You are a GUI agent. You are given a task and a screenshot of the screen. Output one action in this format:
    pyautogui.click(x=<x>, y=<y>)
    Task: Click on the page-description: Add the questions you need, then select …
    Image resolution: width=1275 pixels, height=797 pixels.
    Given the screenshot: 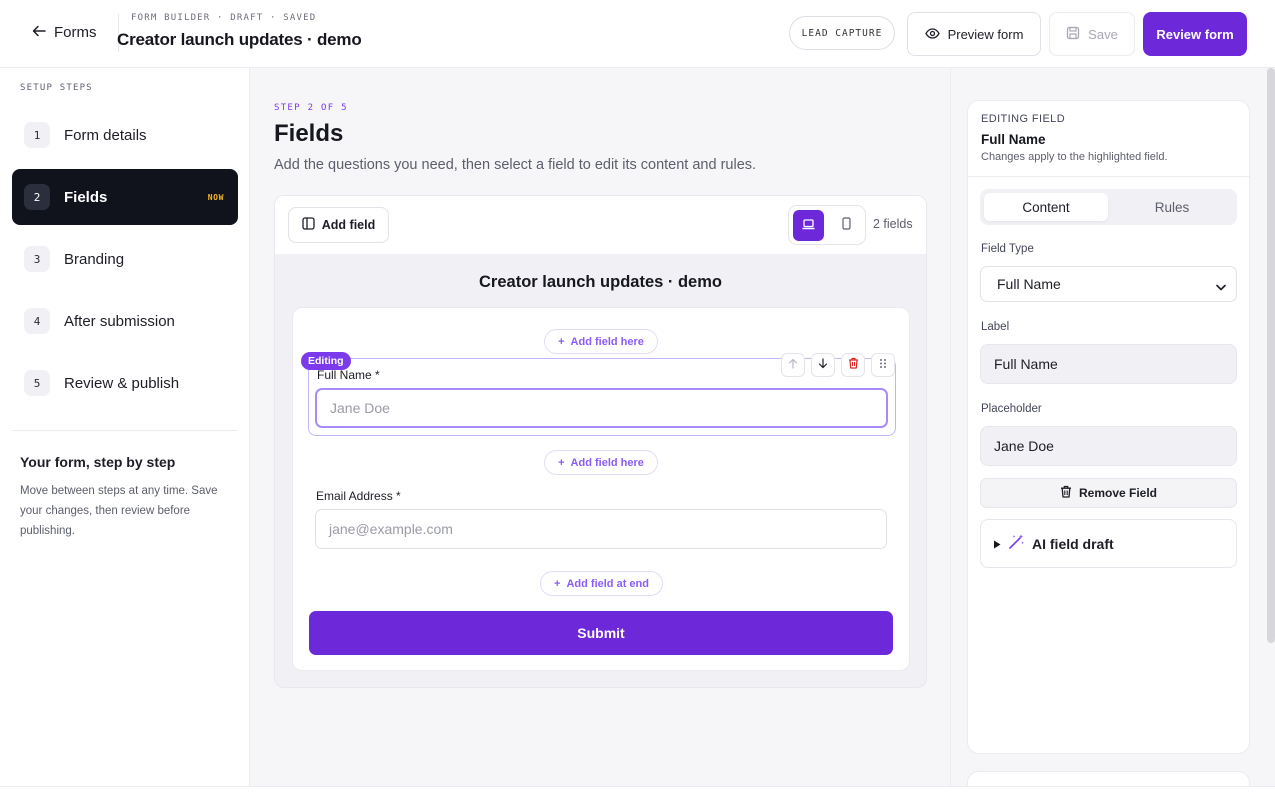 What is the action you would take?
    pyautogui.click(x=515, y=165)
    